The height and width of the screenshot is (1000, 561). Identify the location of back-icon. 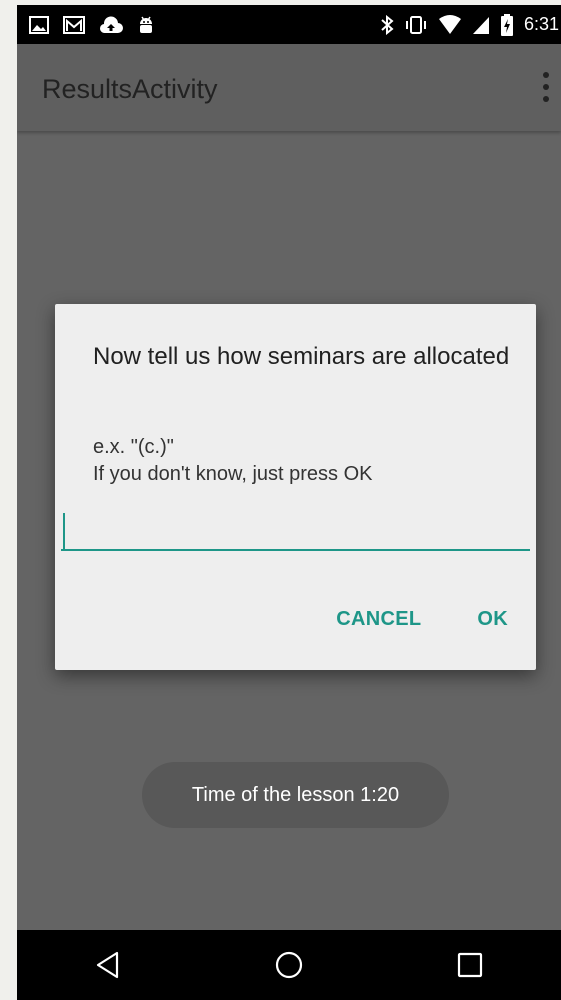
(108, 965).